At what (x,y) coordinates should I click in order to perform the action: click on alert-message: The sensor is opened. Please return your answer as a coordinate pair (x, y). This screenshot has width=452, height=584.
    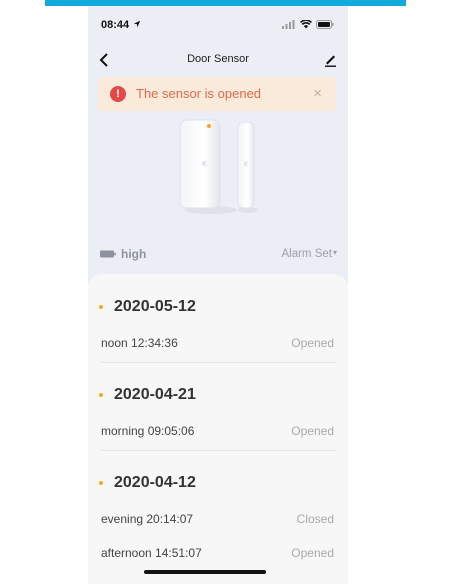
    Looking at the image, I should click on (199, 93).